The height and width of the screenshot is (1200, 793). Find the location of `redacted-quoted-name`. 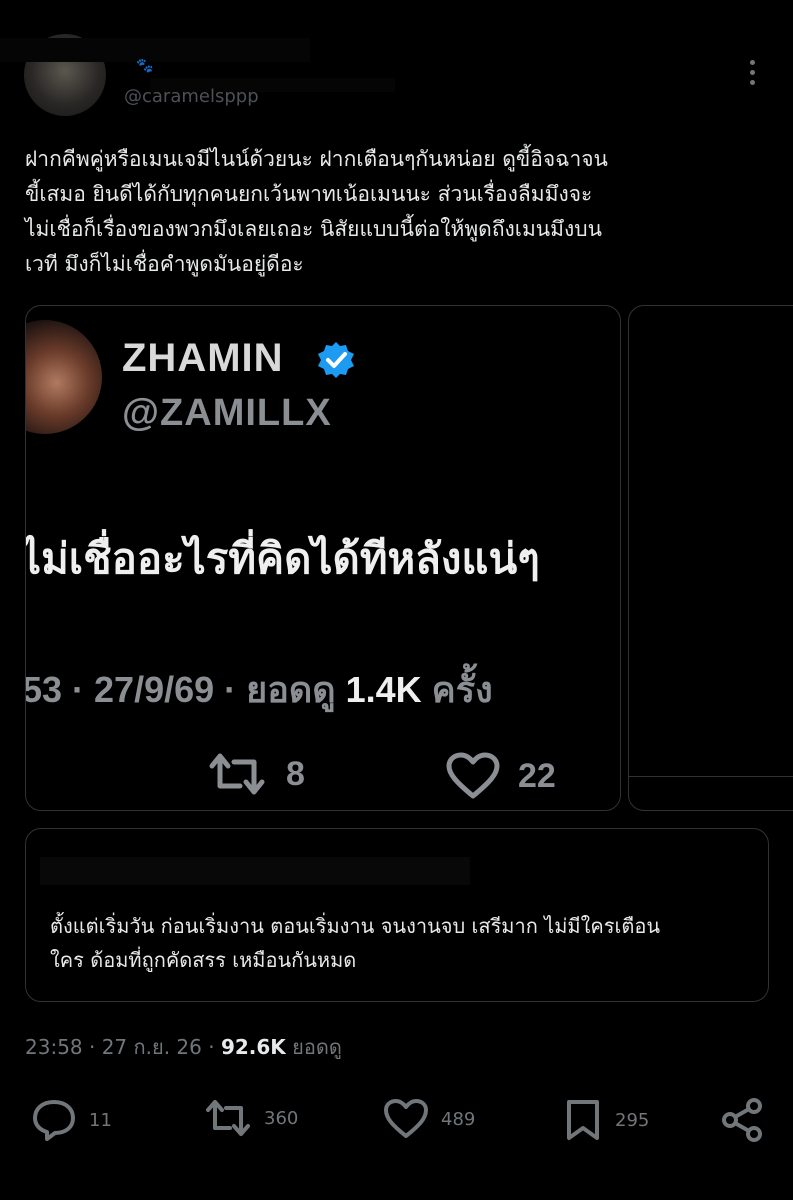

redacted-quoted-name is located at coordinates (255, 871).